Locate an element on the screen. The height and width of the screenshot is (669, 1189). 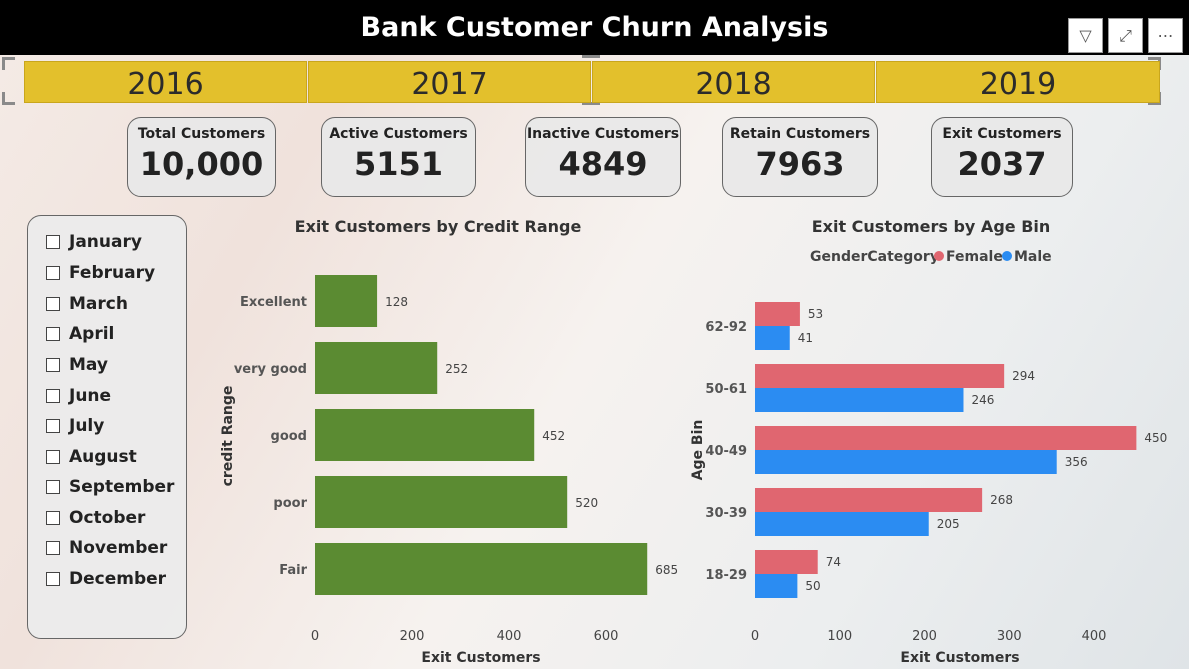
legend-swatch-male is located at coordinates (1007, 256).